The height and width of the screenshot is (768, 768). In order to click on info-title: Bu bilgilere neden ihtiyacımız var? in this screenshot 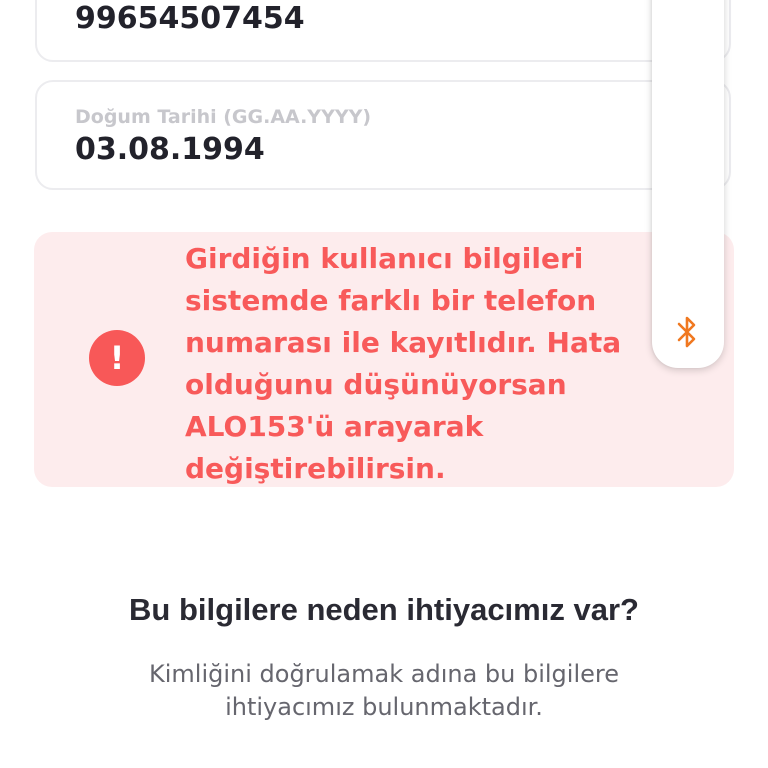, I will do `click(384, 609)`.